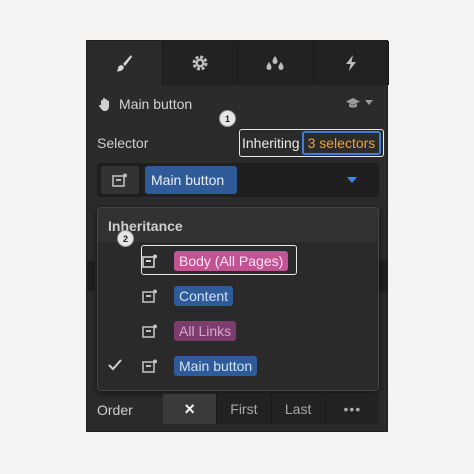 The height and width of the screenshot is (474, 474). I want to click on inheritance-item-body: Body (All Pages), so click(238, 261).